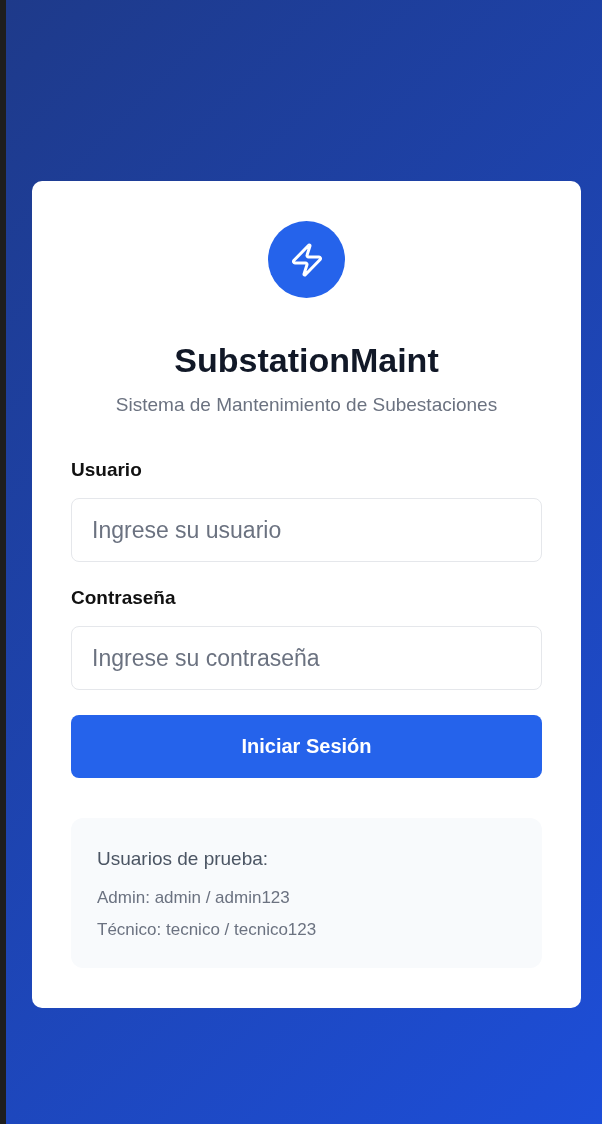 The image size is (602, 1124). Describe the element at coordinates (306, 530) in the screenshot. I see `input-field: Ingrese su usuario` at that location.